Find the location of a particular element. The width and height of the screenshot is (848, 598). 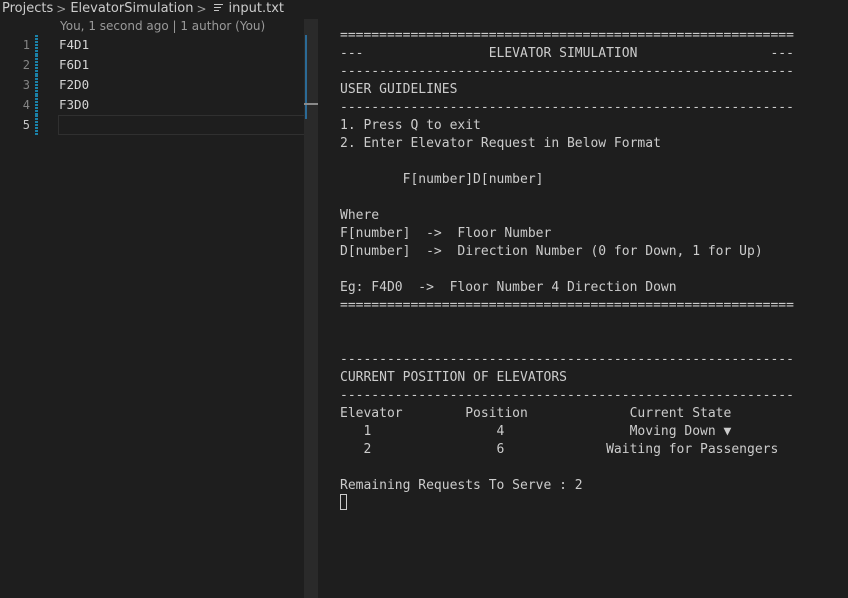

code-line-current: 5 is located at coordinates (153, 125).